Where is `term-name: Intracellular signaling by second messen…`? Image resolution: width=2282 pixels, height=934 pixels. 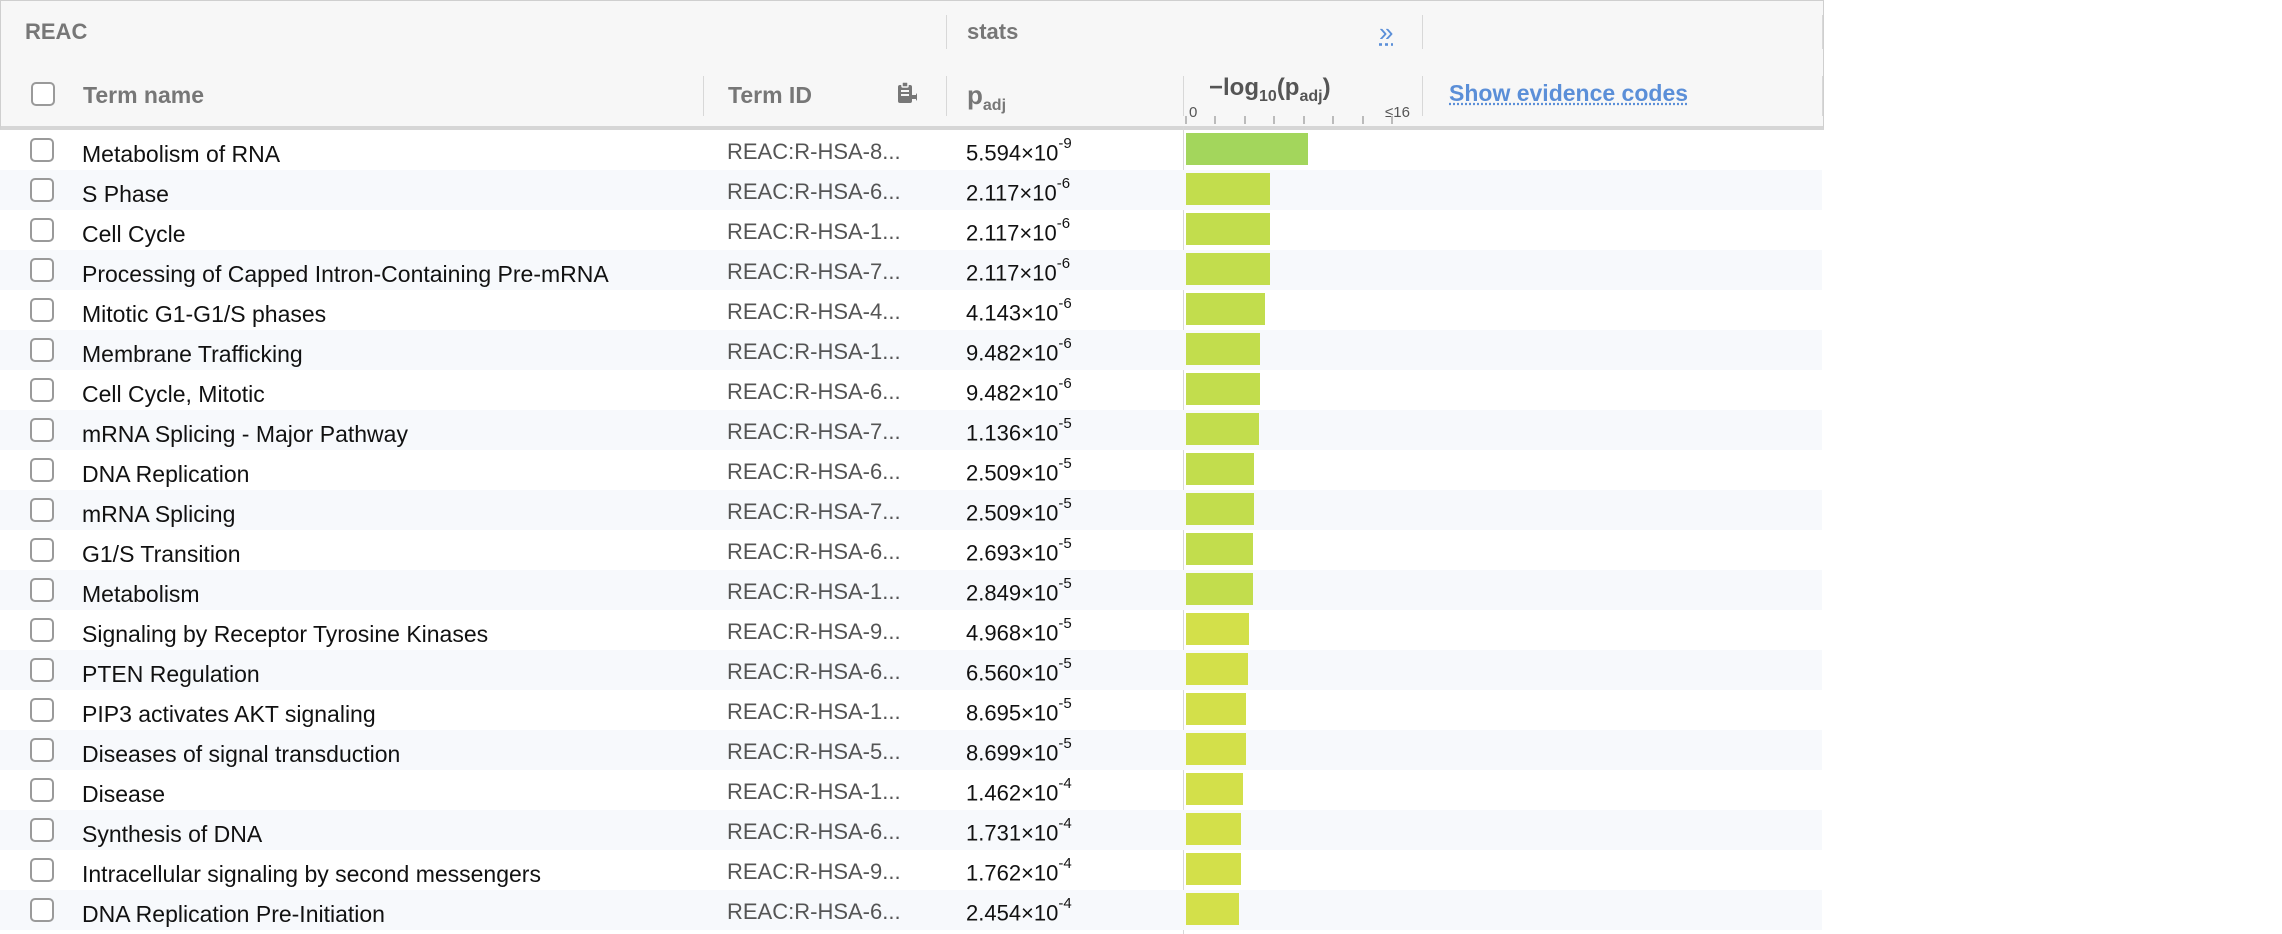
term-name: Intracellular signaling by second messen… is located at coordinates (311, 874).